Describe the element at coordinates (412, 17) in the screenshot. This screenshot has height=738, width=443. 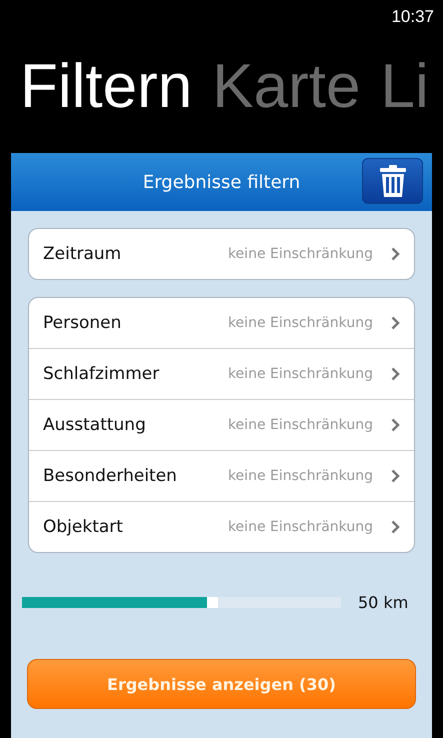
I see `clock: 10:37` at that location.